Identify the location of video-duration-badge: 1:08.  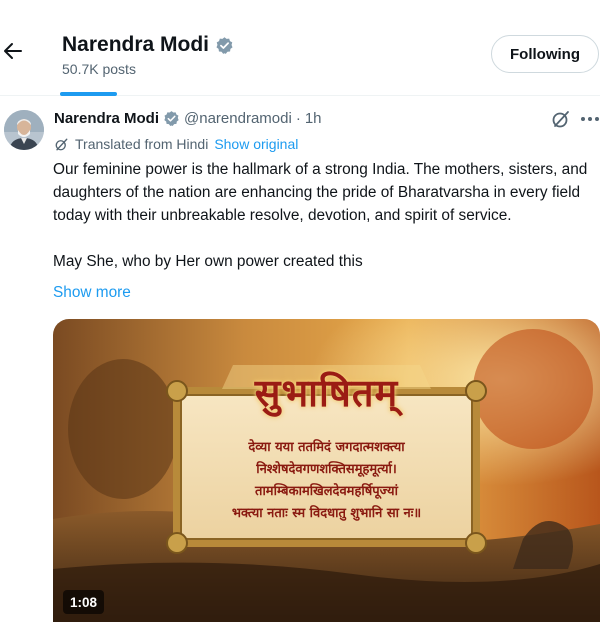
(84, 602).